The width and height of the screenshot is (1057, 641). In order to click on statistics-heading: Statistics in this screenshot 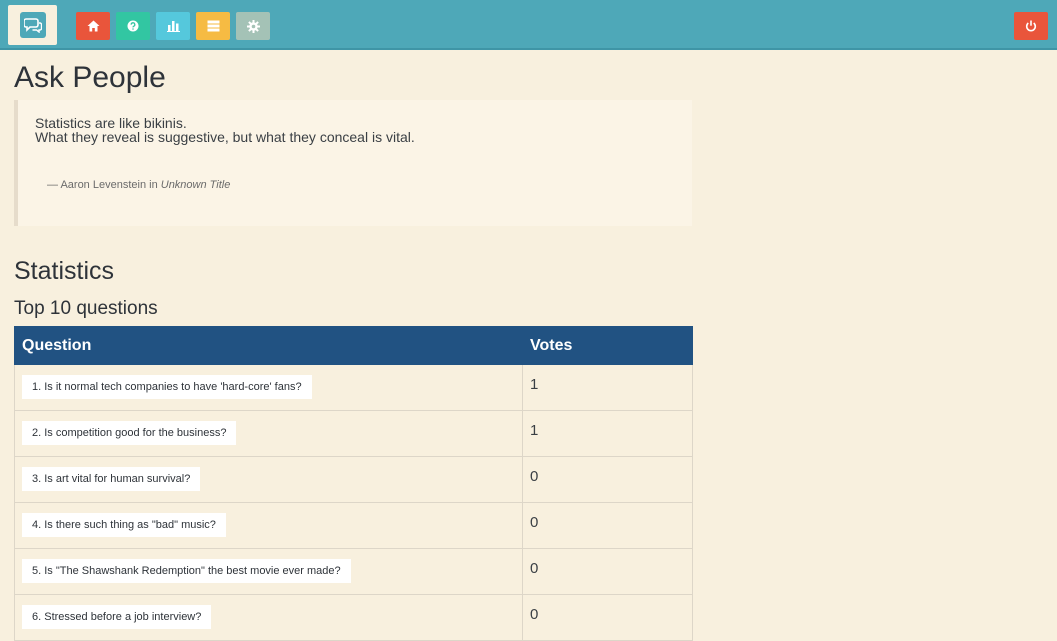, I will do `click(64, 271)`.